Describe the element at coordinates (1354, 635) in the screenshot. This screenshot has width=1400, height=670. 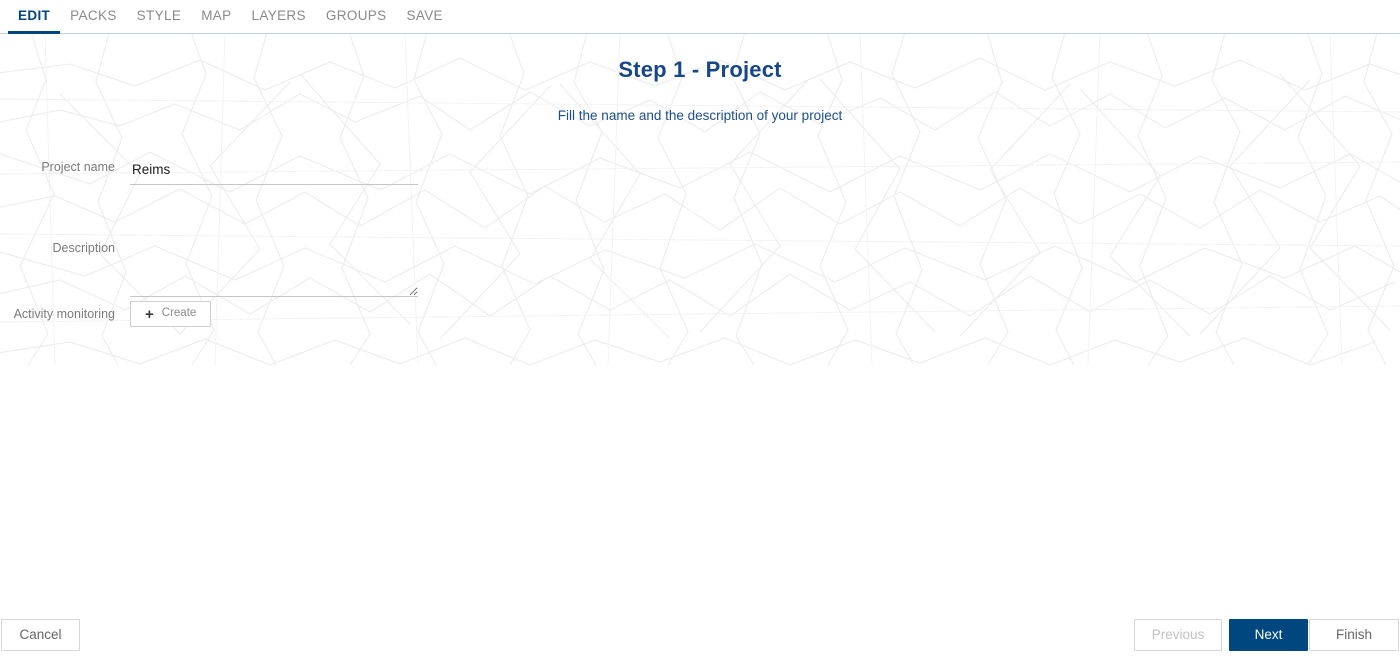
I see `finish-button: Finish` at that location.